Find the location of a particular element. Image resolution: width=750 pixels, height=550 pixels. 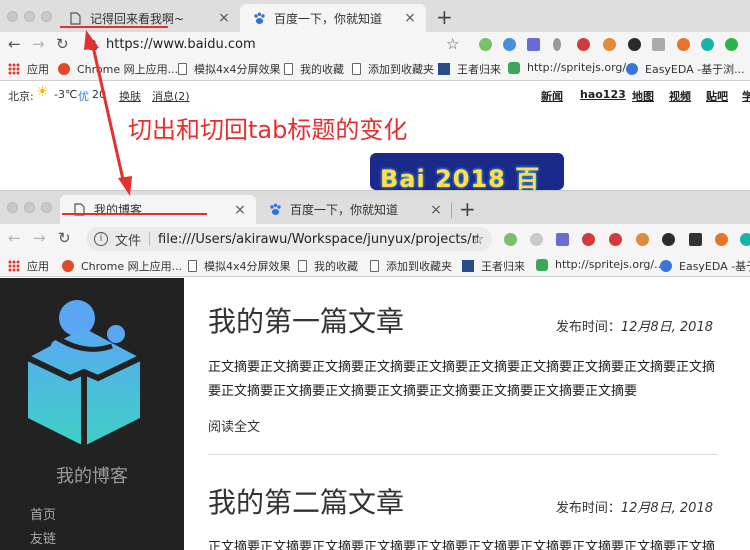

url-divider is located at coordinates (150, 239).